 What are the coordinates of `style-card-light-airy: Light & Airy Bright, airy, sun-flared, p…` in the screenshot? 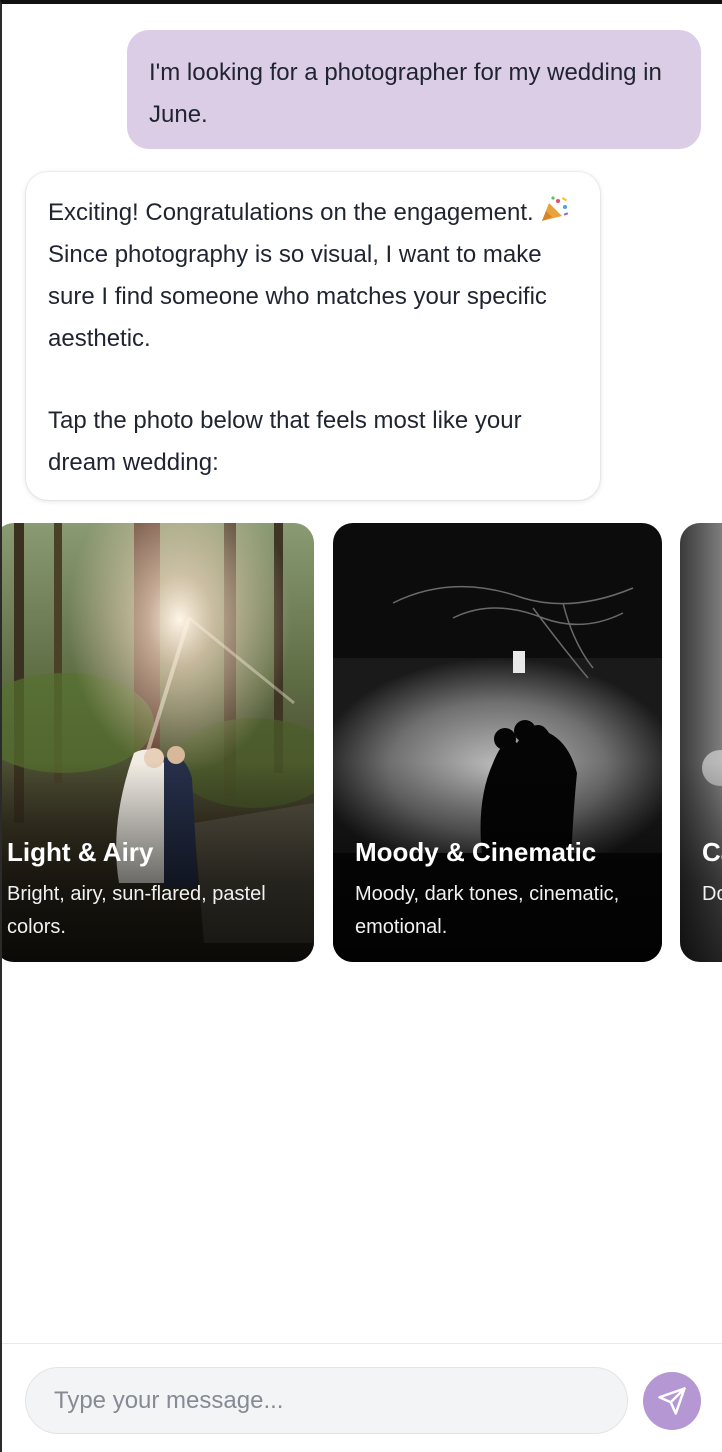 It's located at (158, 742).